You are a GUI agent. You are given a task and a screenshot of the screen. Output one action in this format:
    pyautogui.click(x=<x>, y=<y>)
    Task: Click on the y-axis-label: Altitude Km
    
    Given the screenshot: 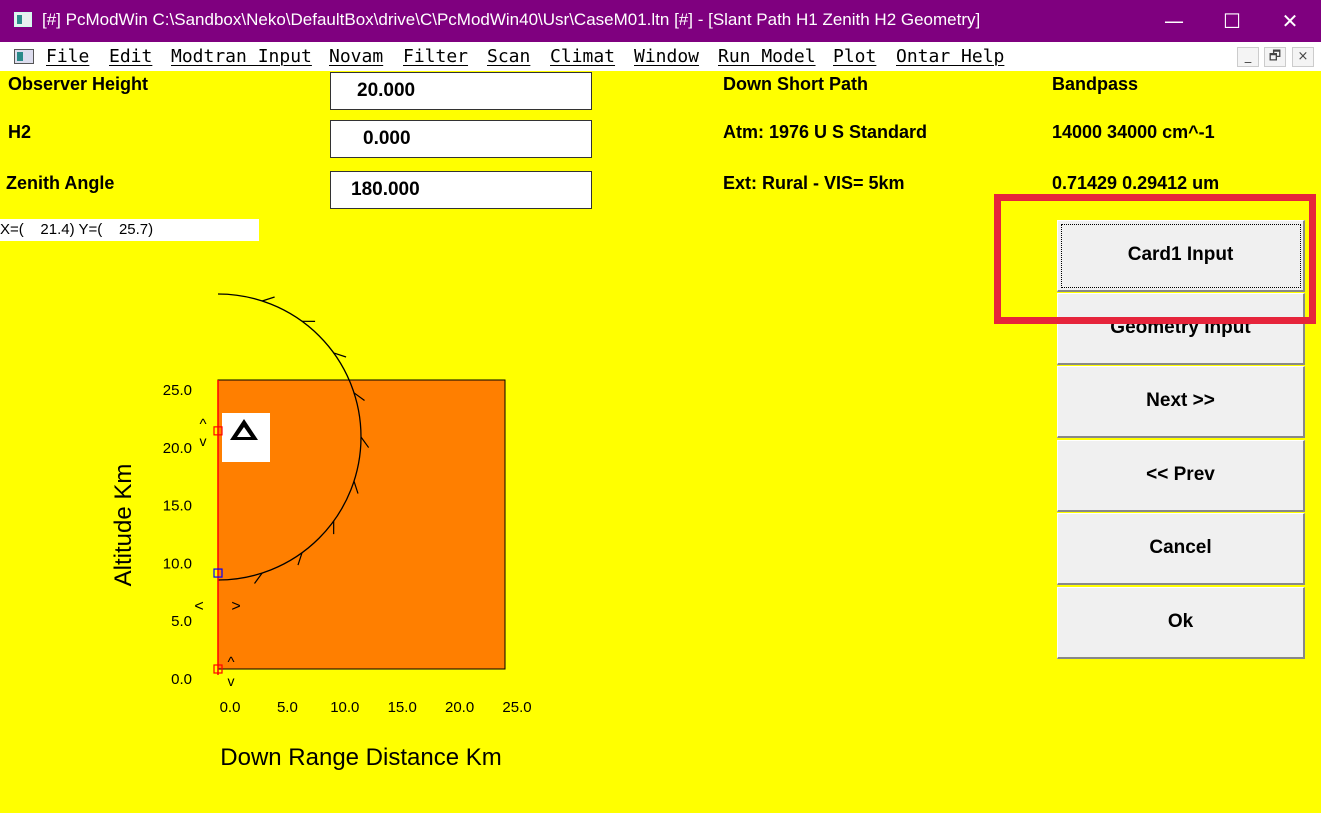 What is the action you would take?
    pyautogui.click(x=123, y=525)
    